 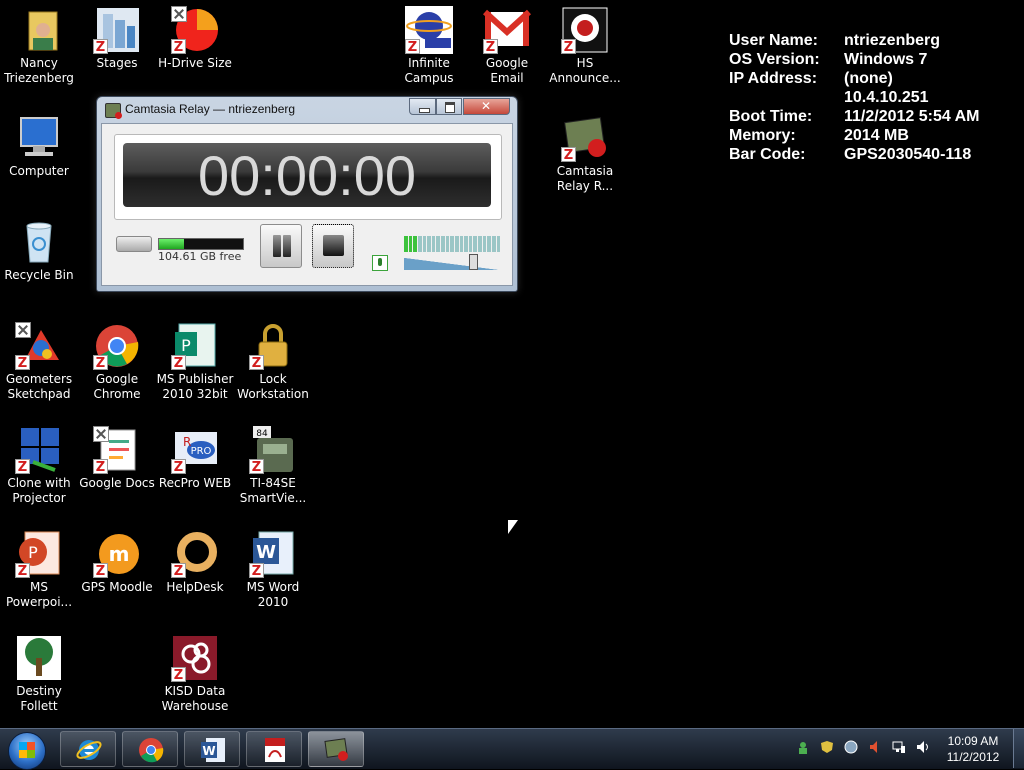 I want to click on relay-client-area: 00:00:00 104.61 GB free, so click(x=307, y=204).